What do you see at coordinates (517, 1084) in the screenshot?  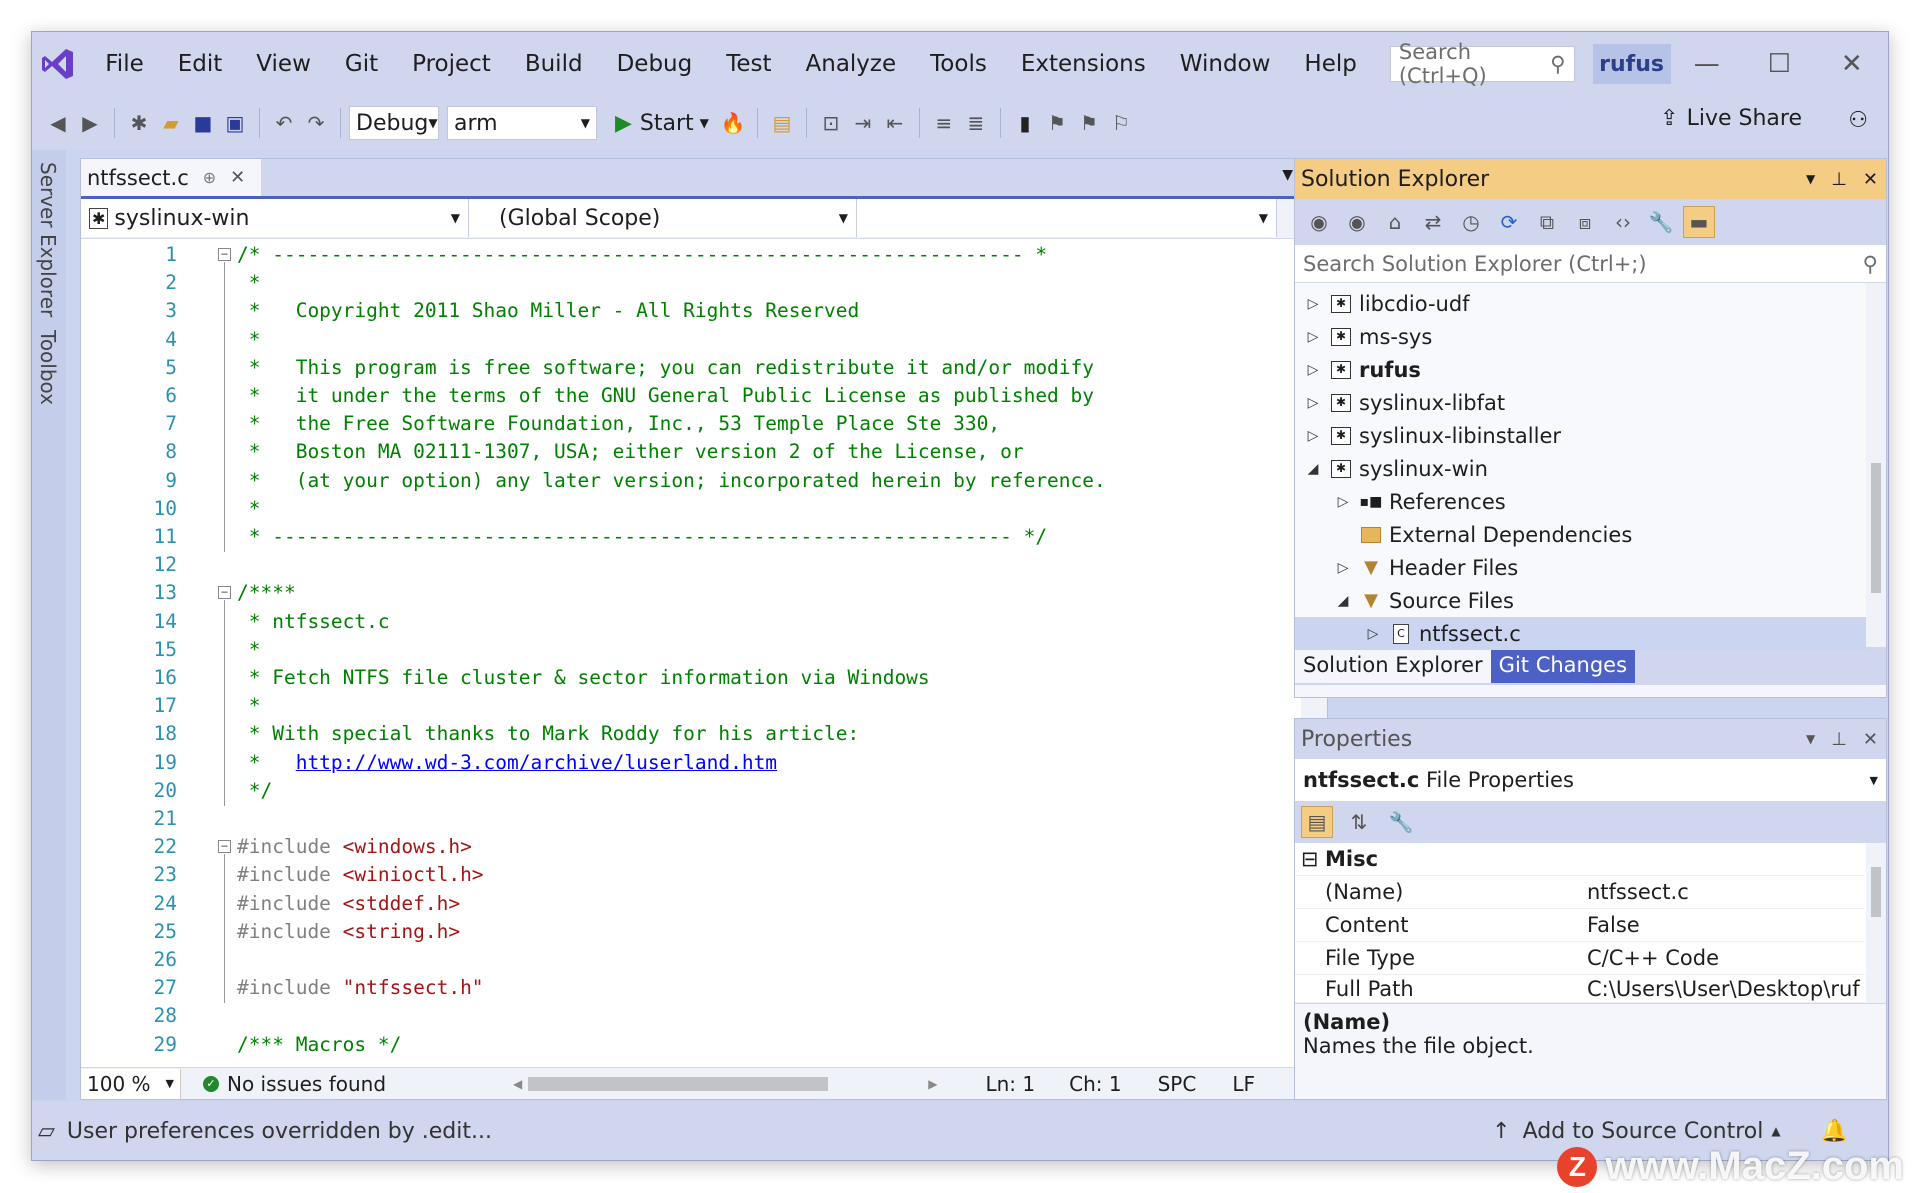 I see `scroll-left-icon: ◀` at bounding box center [517, 1084].